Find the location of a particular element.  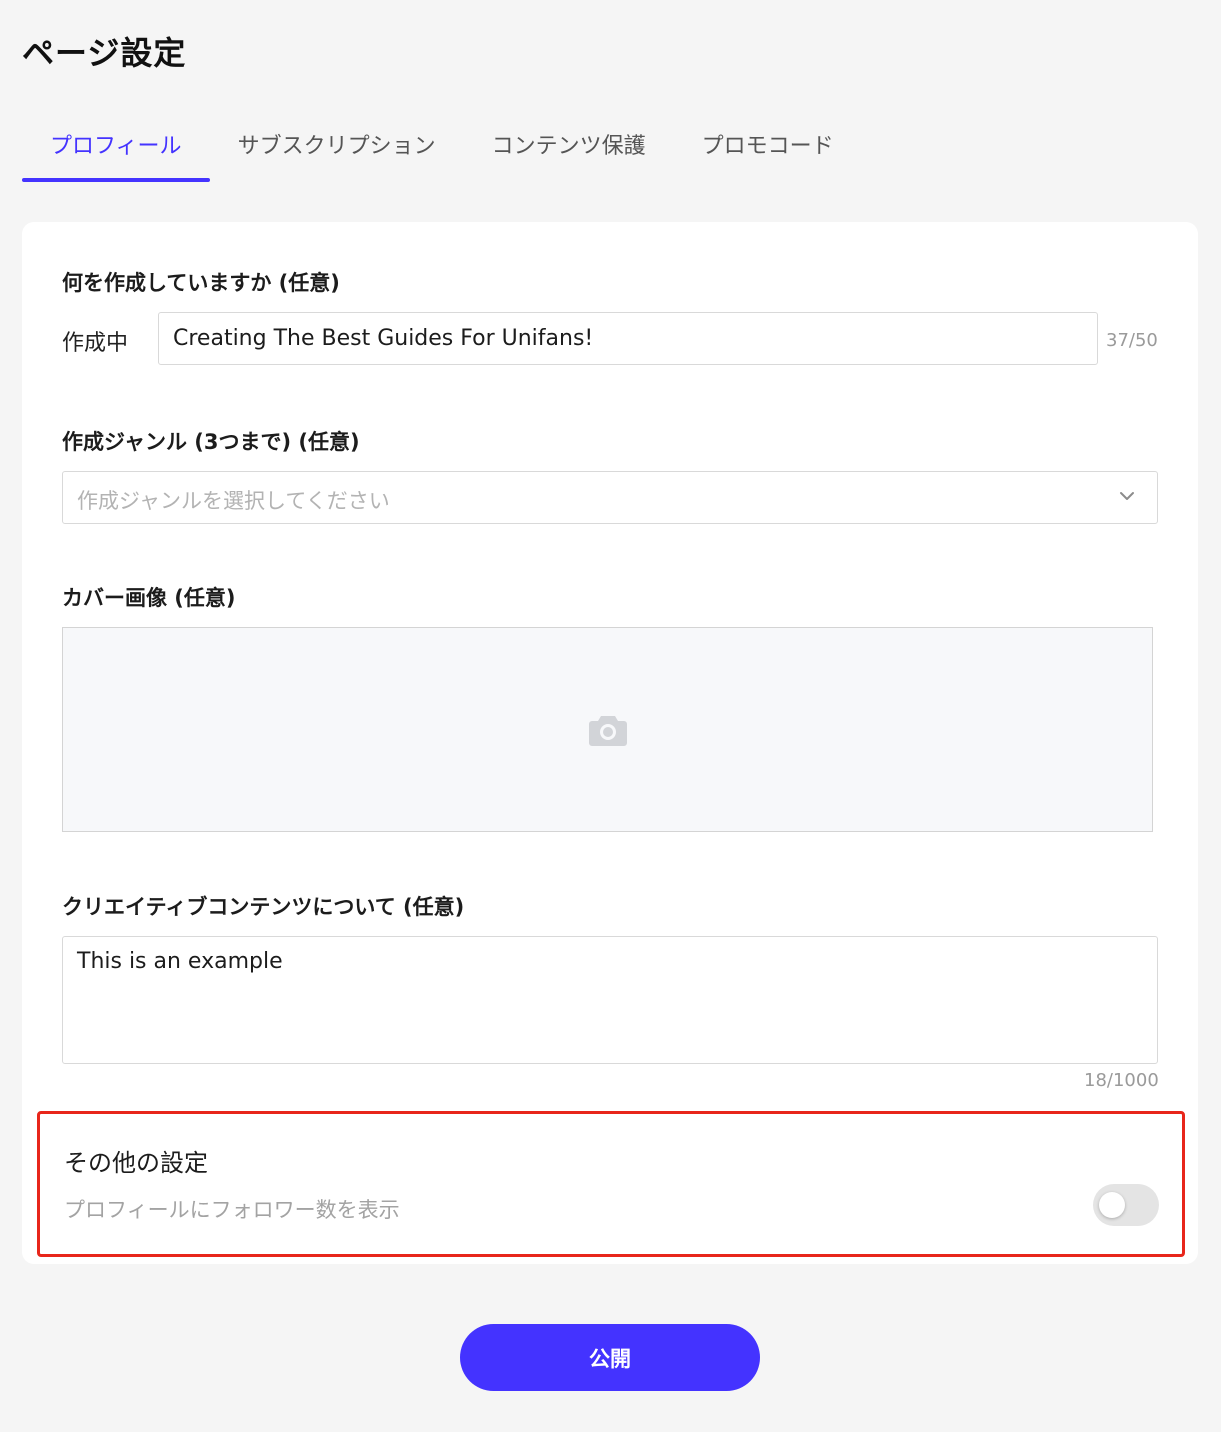

about-label: クリエイティブコンテンツについて (任意) is located at coordinates (263, 907).